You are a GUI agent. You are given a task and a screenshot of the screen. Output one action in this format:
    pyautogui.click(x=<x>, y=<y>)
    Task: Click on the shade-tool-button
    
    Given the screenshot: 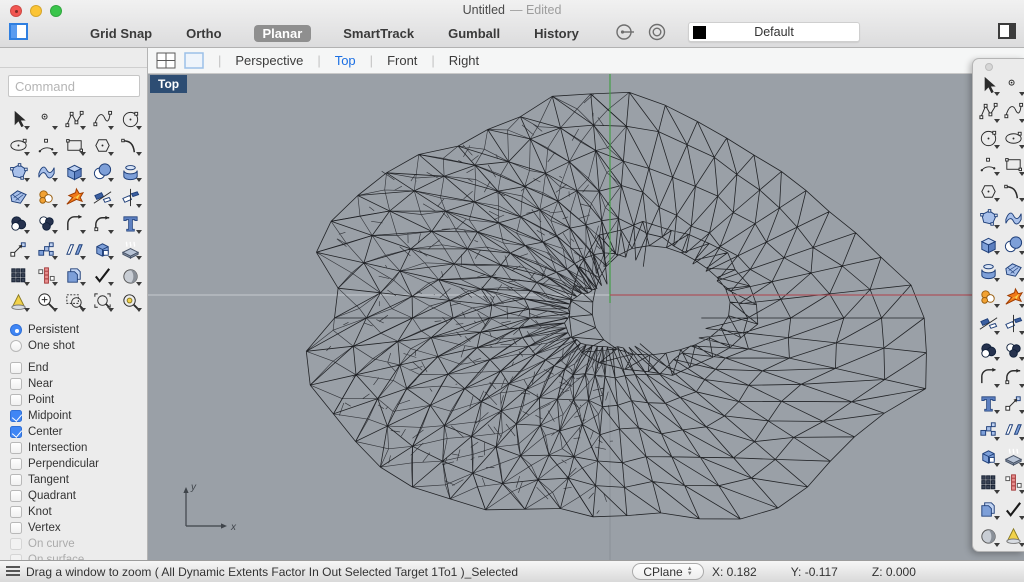 What is the action you would take?
    pyautogui.click(x=988, y=536)
    